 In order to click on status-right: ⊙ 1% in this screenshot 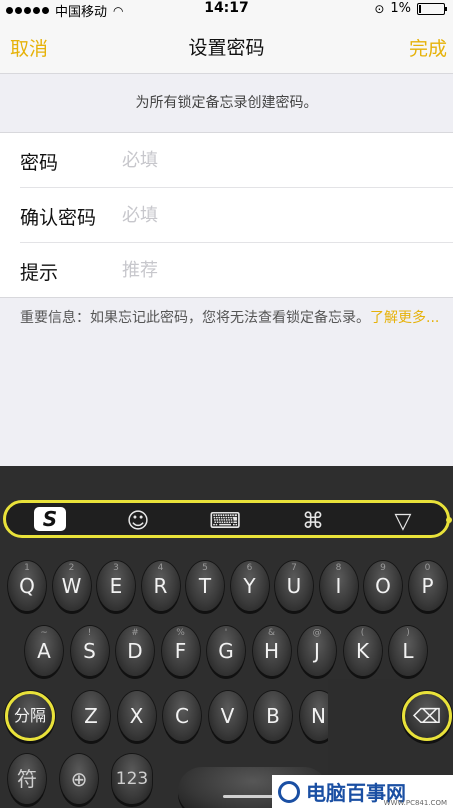, I will do `click(410, 8)`.